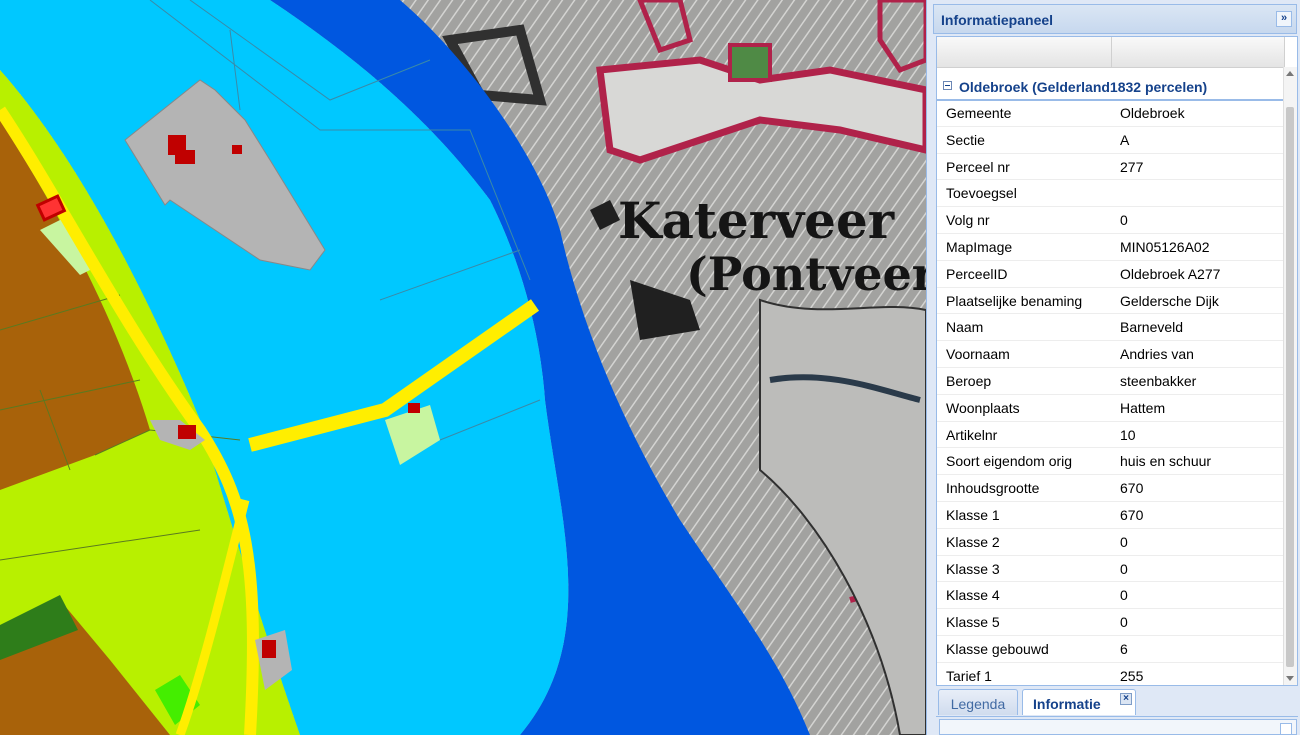 Image resolution: width=1300 pixels, height=735 pixels. I want to click on table-row: Klasse 4 0, so click(1111, 596).